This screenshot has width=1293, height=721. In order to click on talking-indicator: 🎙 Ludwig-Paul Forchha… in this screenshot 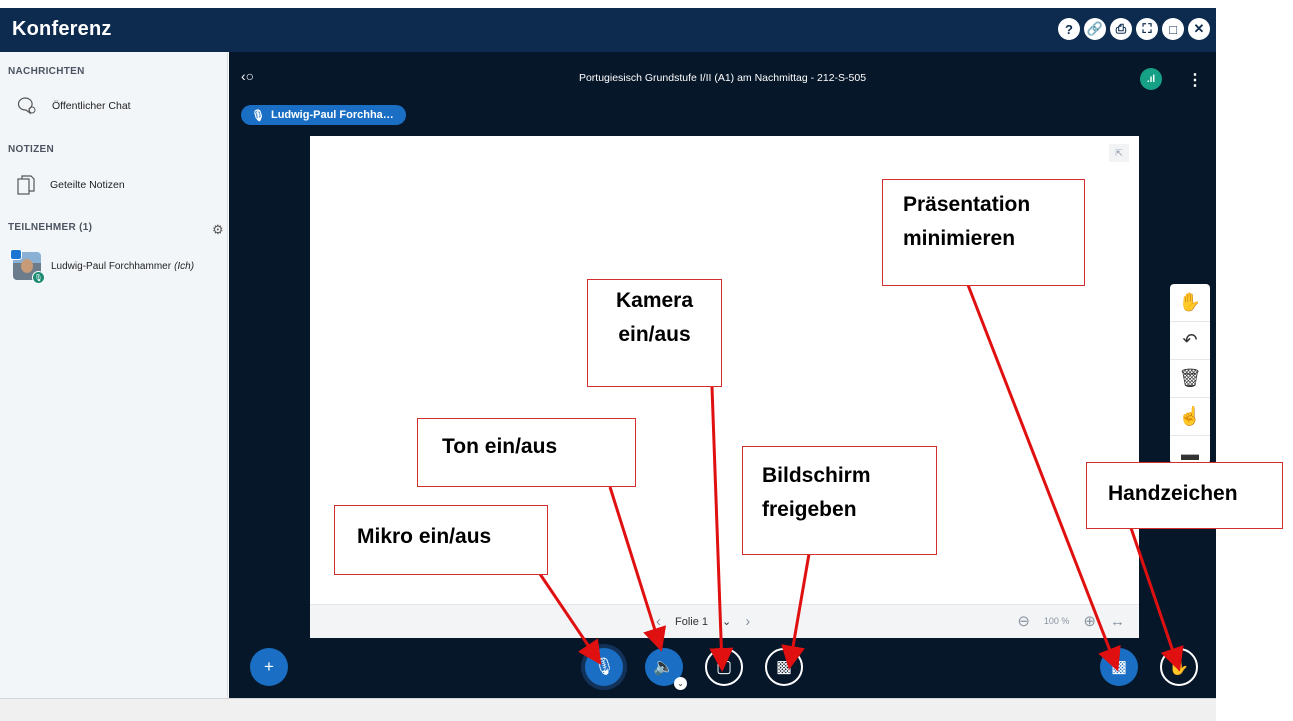, I will do `click(323, 115)`.